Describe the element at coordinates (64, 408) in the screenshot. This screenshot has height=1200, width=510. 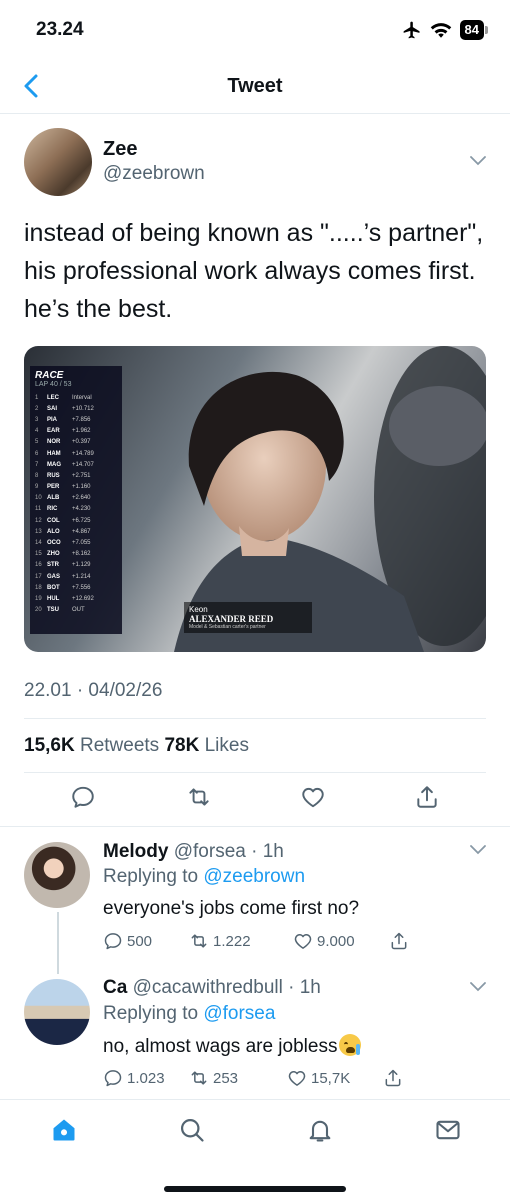
I see `leaderboard-row: 2 SAI +10.712` at that location.